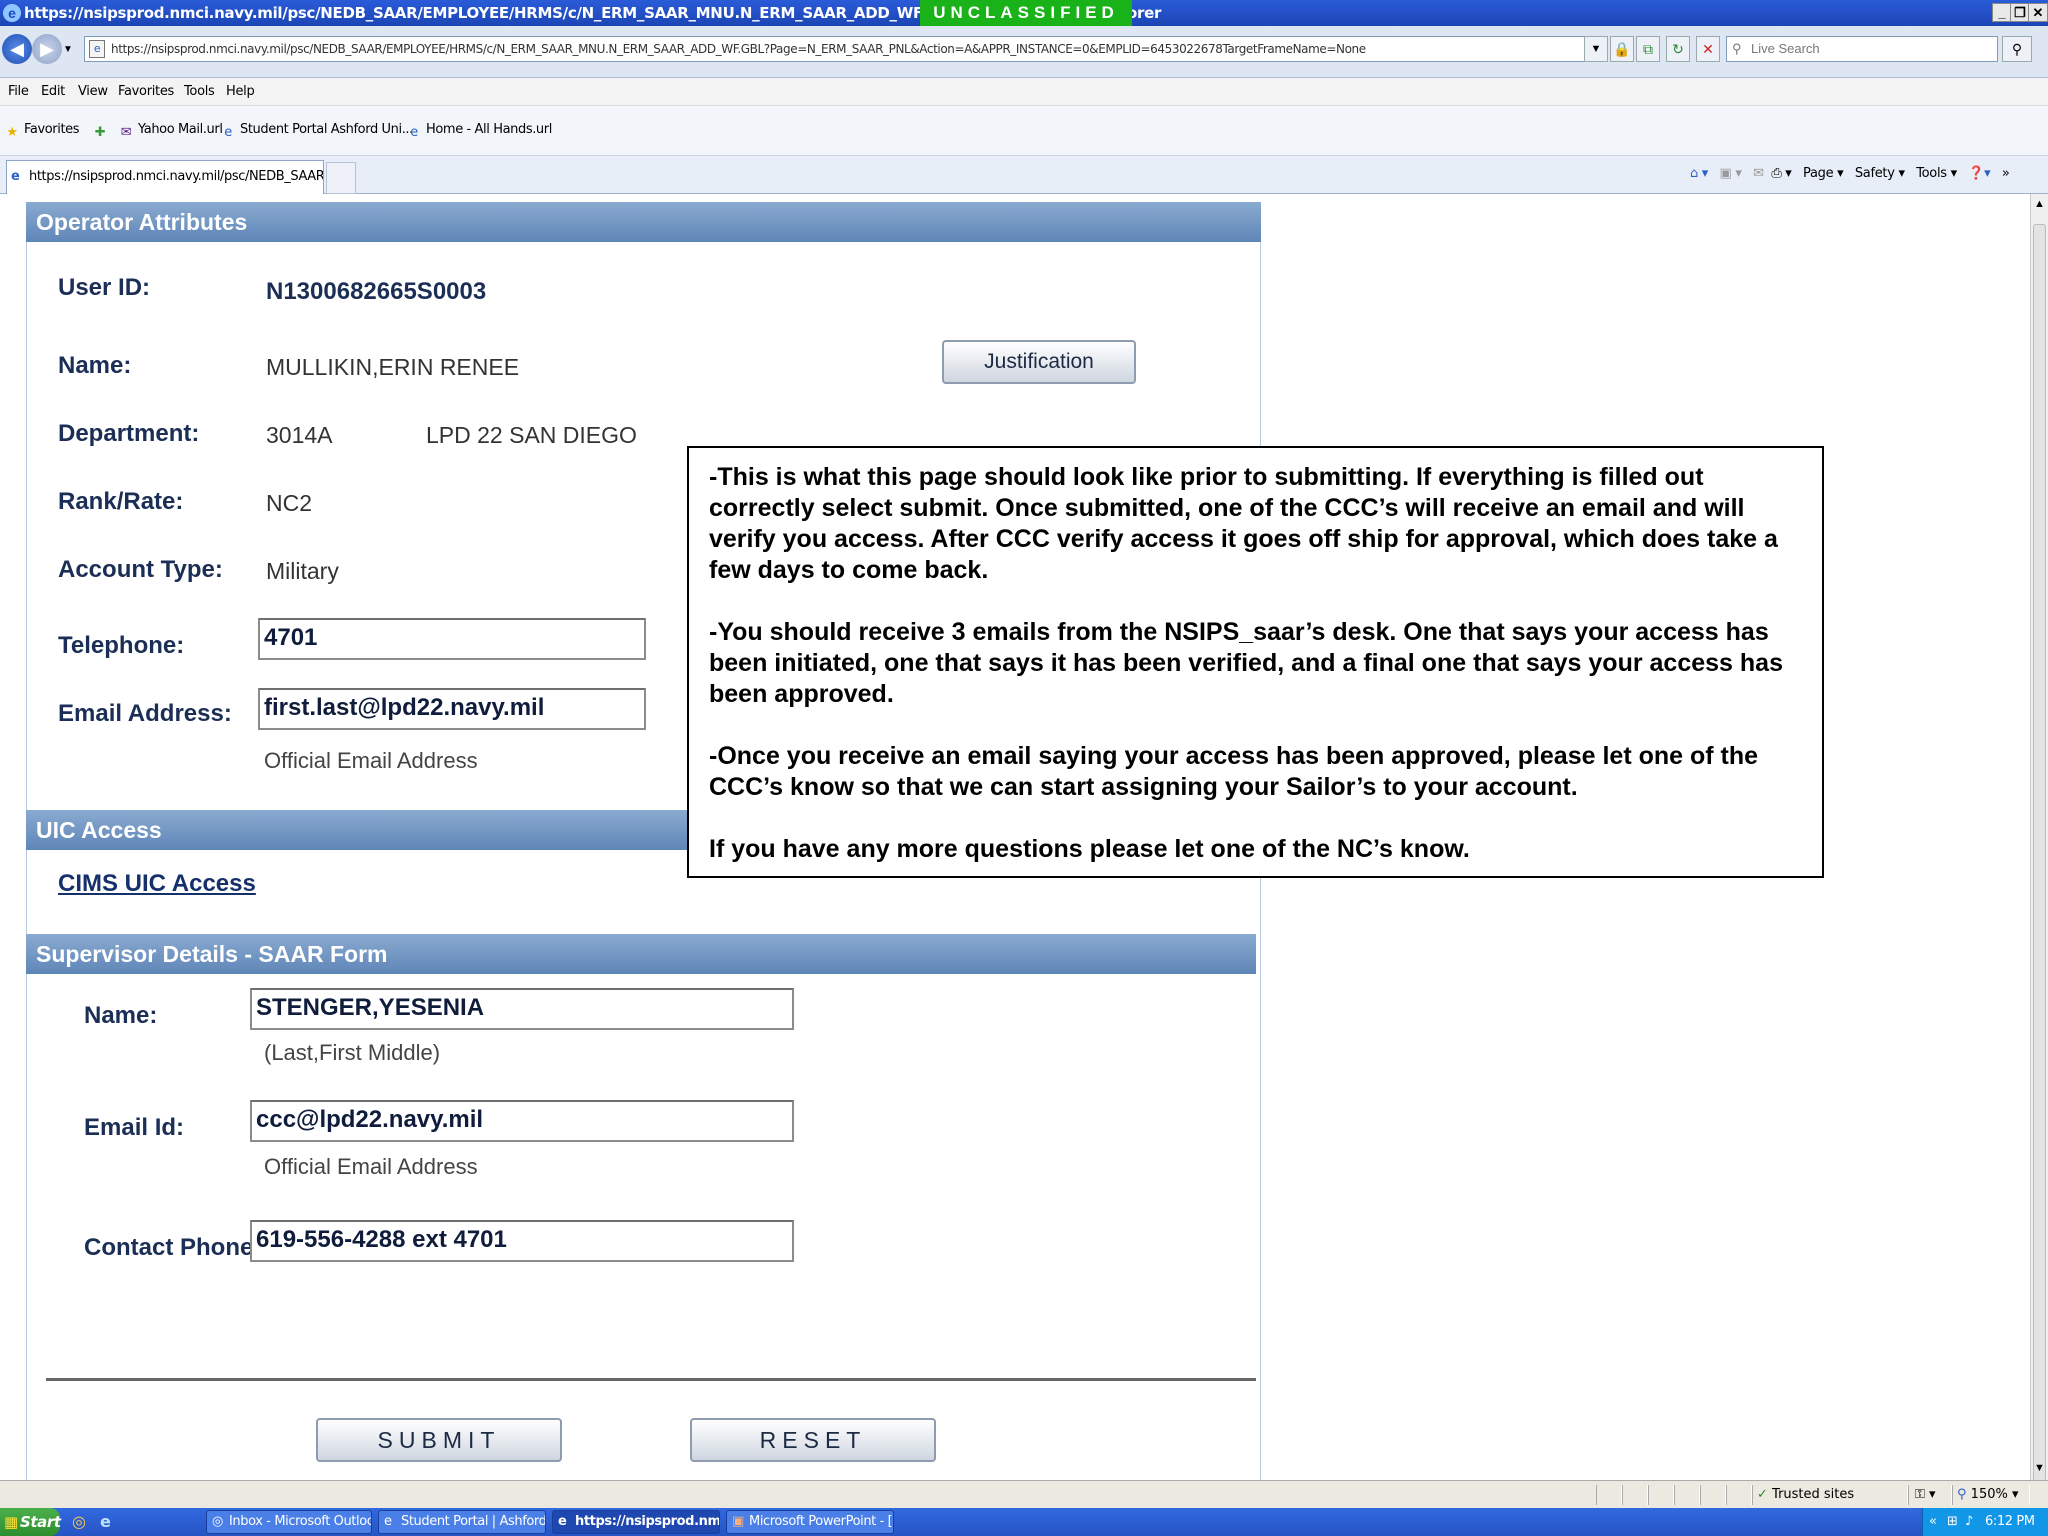  What do you see at coordinates (299, 435) in the screenshot?
I see `department-code: 3014A` at bounding box center [299, 435].